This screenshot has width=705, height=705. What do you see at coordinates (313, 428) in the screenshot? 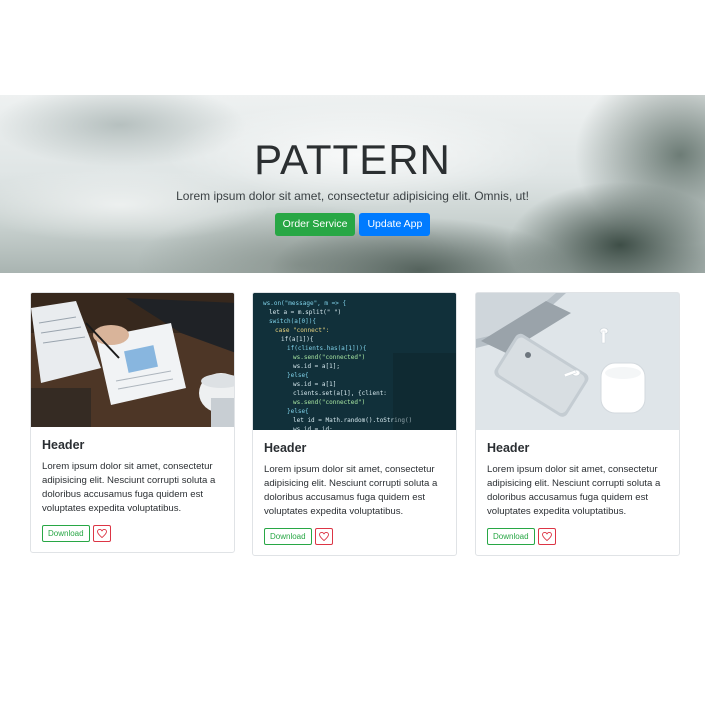
I see `svg-text: ws.id = id;` at bounding box center [313, 428].